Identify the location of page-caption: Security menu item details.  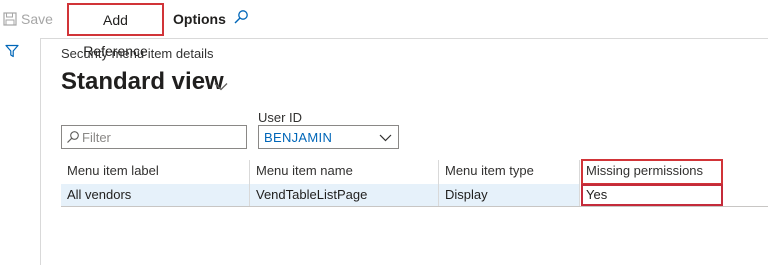
(137, 53).